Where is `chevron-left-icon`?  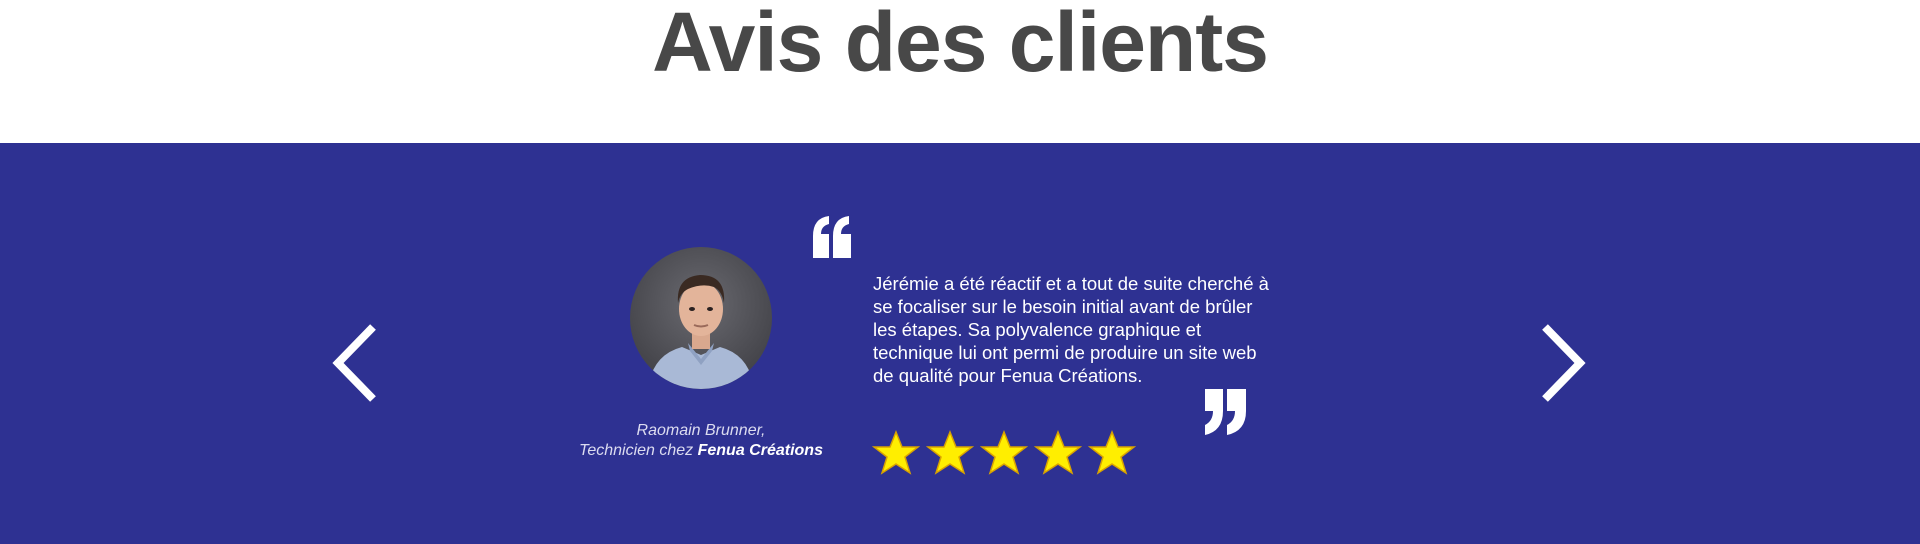
chevron-left-icon is located at coordinates (354, 363).